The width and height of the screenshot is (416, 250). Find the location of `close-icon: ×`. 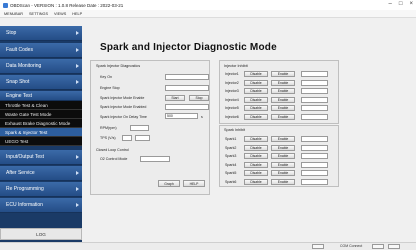

close-icon: × is located at coordinates (411, 4).